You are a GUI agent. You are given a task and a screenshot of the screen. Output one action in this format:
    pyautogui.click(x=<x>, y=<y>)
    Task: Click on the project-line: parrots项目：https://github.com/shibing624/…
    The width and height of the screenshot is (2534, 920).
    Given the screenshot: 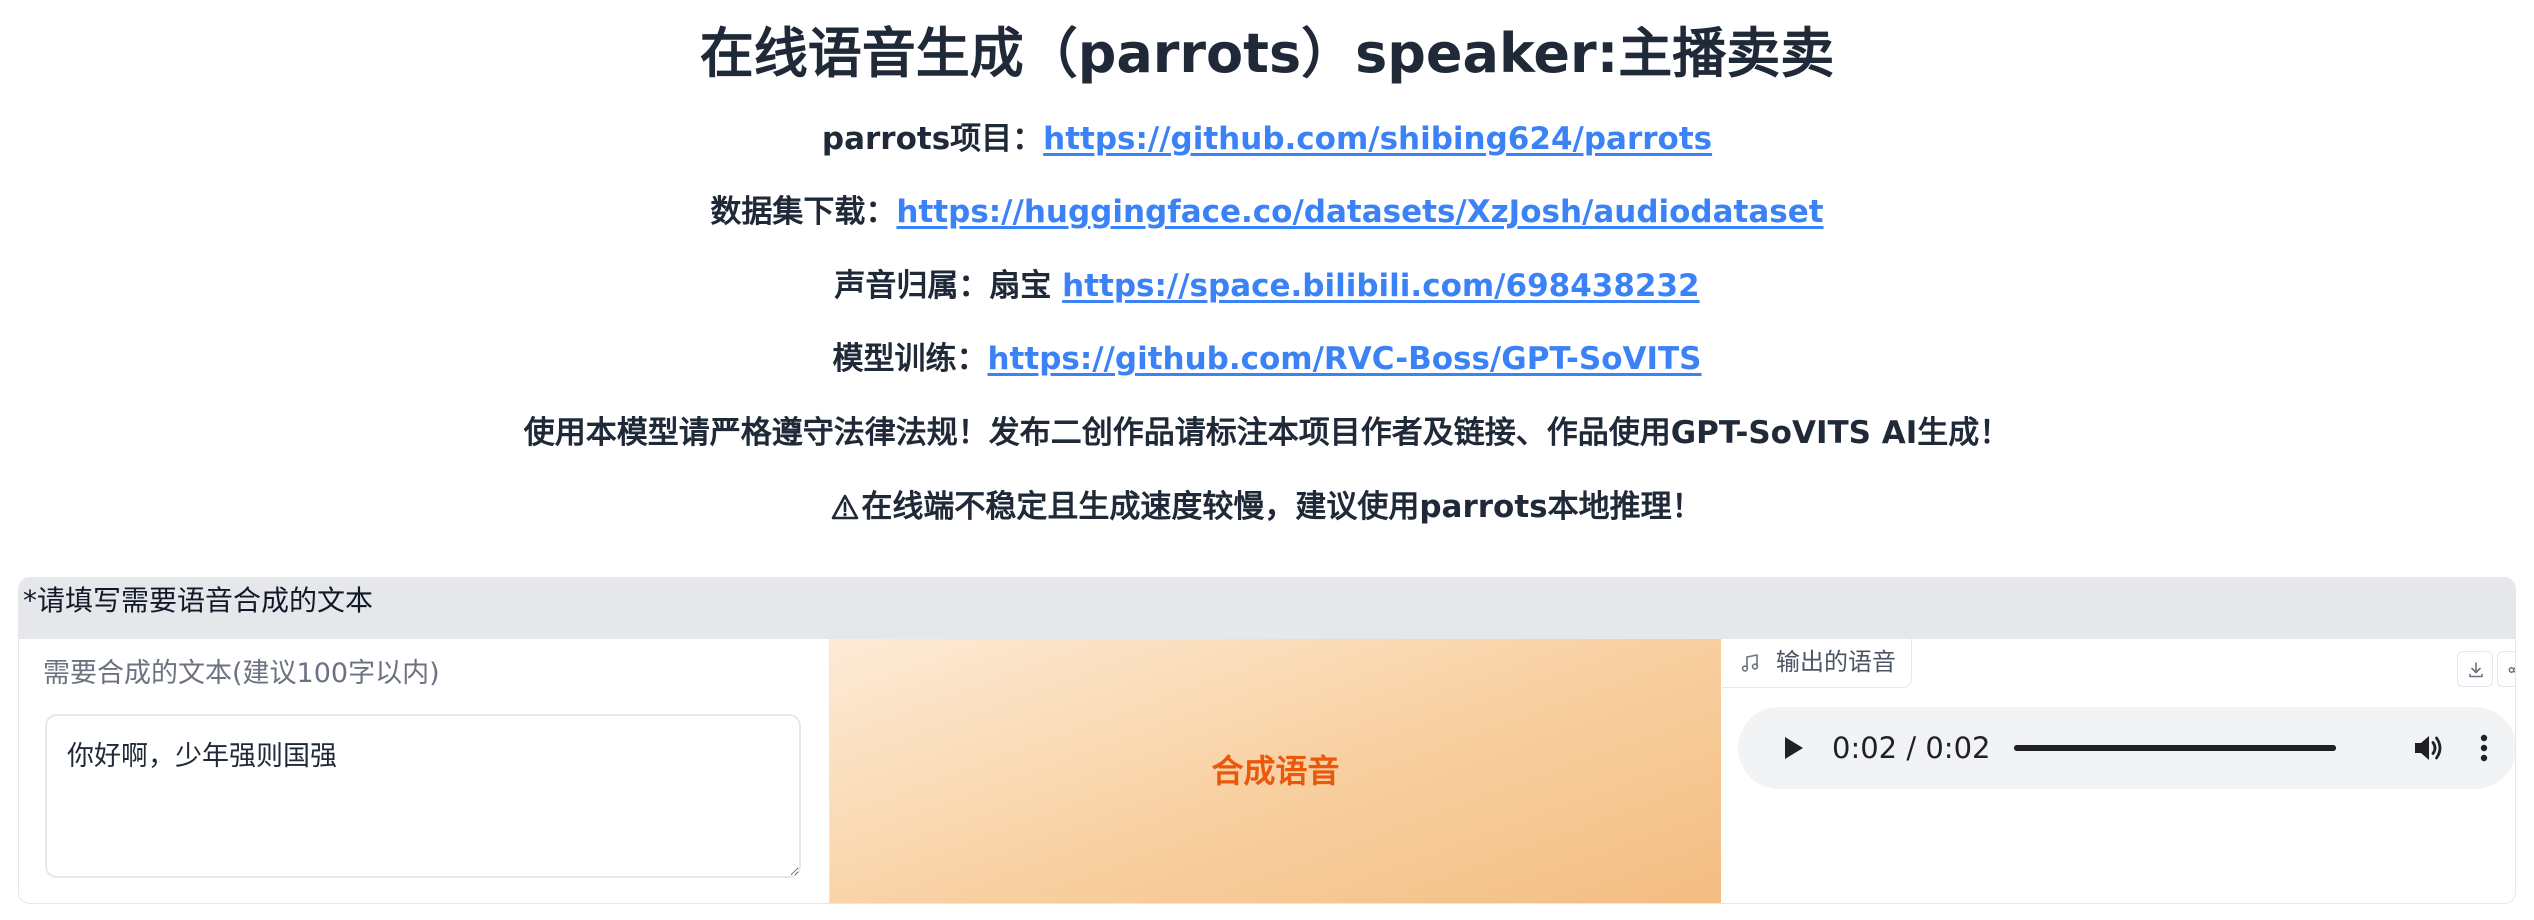 What is the action you would take?
    pyautogui.click(x=1267, y=139)
    